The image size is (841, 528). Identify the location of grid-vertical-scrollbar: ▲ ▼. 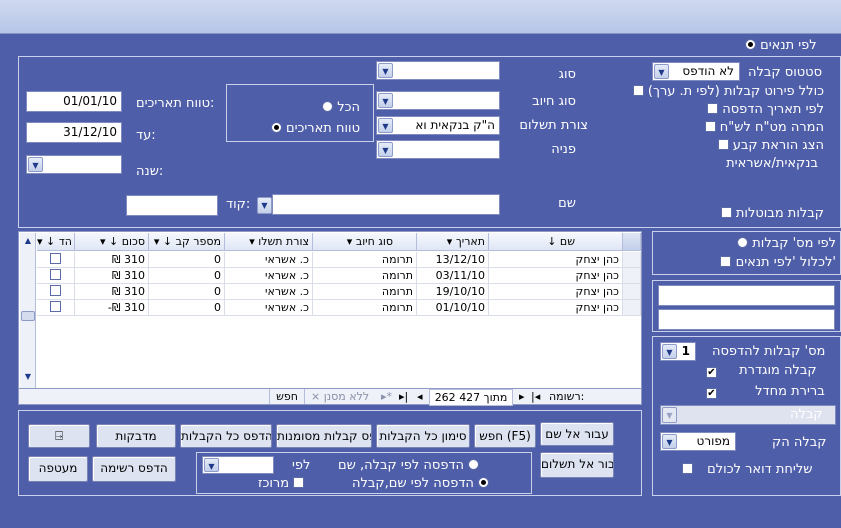
(28, 318).